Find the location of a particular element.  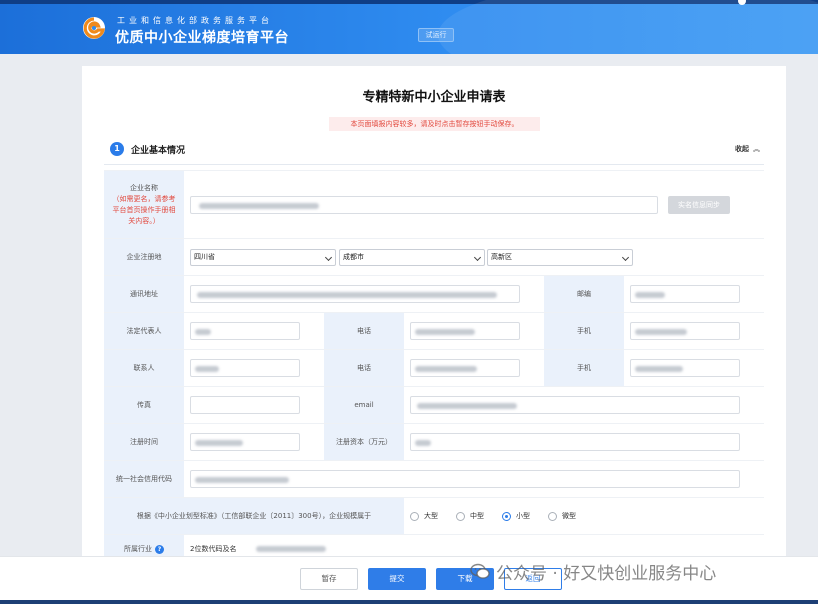

industry-value: 2位数代码及名 is located at coordinates (213, 549).